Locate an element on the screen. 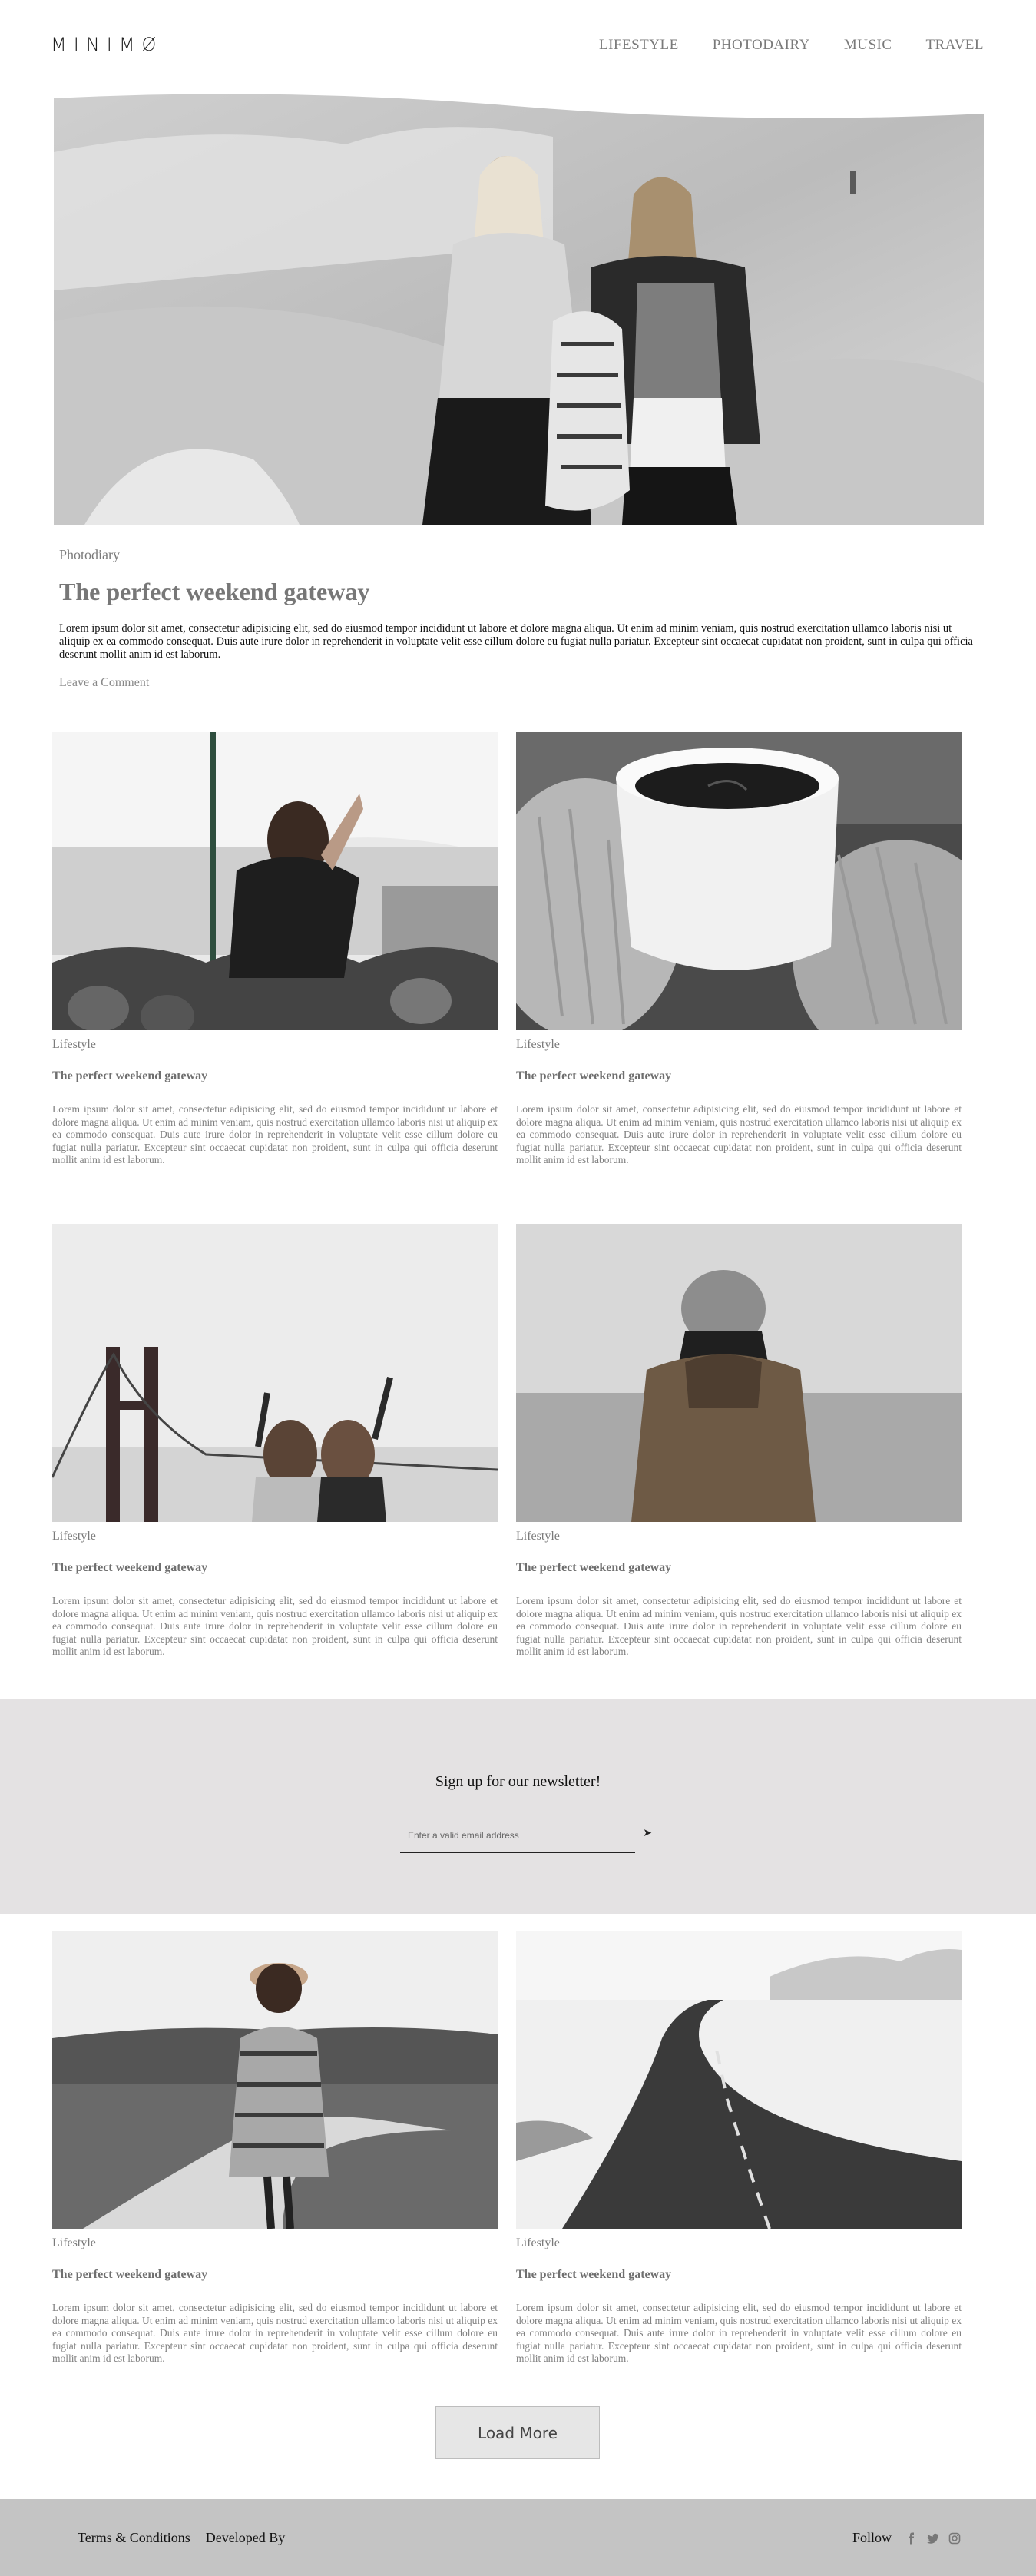 The image size is (1036, 2576). newsletter-form: ➤ is located at coordinates (526, 1837).